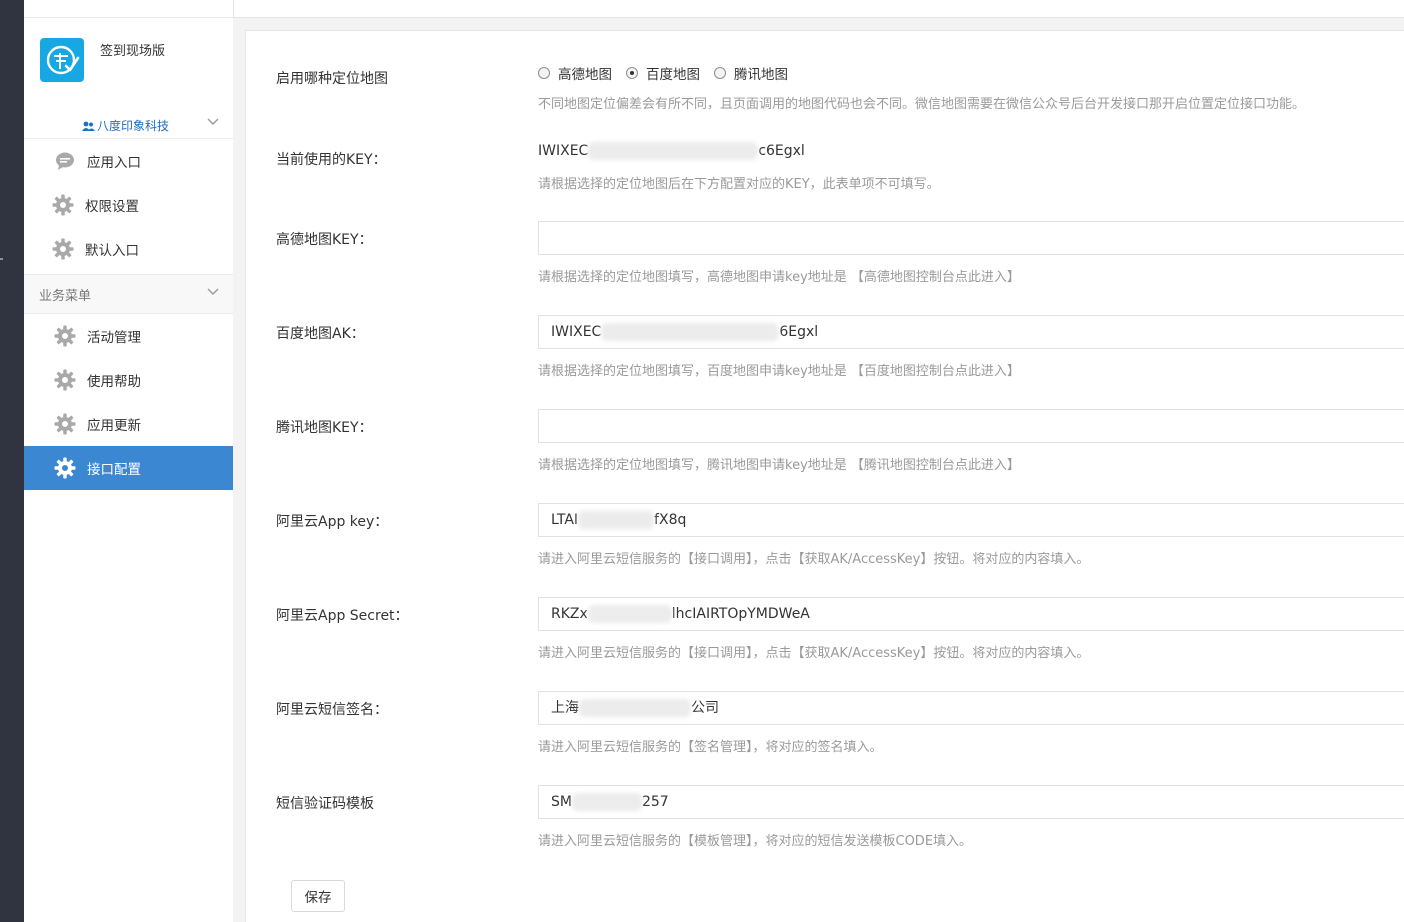 The width and height of the screenshot is (1404, 922). What do you see at coordinates (710, 747) in the screenshot?
I see `aliyun-sign-help: 请进入阿里云短信服务的【签名管理】，将对应的签名填入。` at bounding box center [710, 747].